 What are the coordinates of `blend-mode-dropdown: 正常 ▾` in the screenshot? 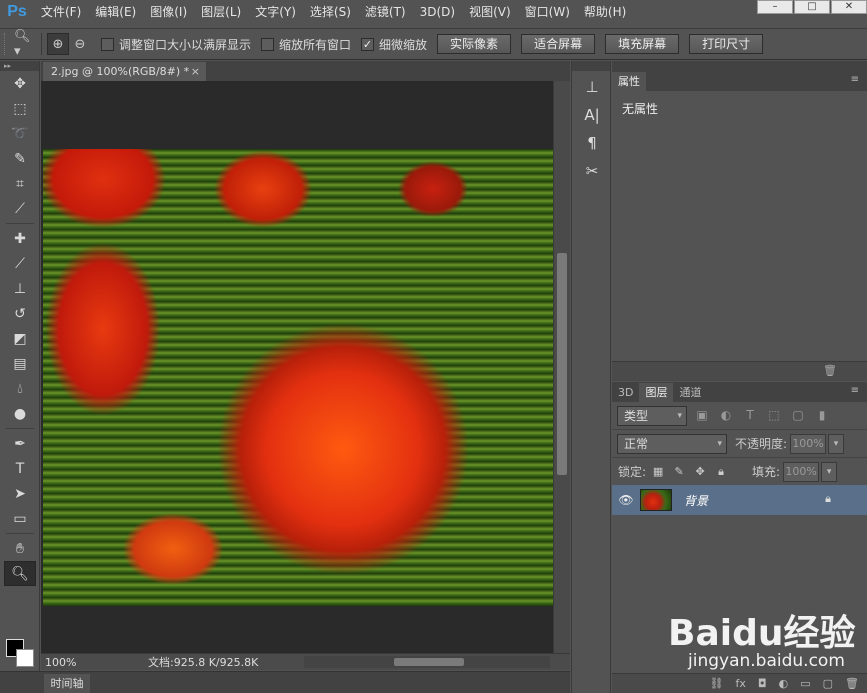 It's located at (672, 443).